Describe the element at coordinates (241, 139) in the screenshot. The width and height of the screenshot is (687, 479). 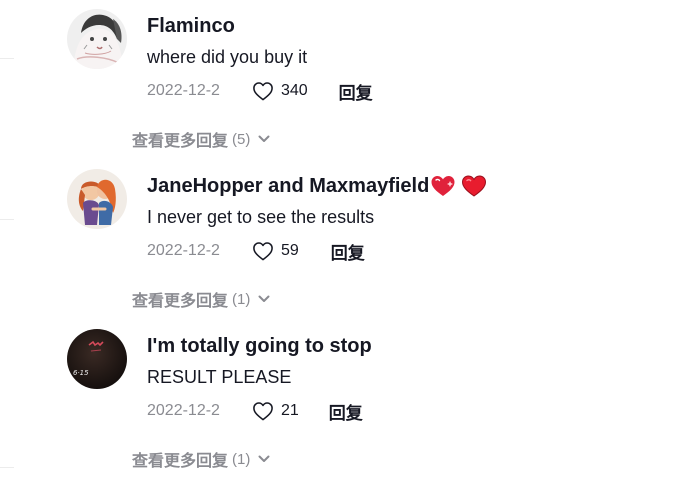
I see `replies-count: (5)` at that location.